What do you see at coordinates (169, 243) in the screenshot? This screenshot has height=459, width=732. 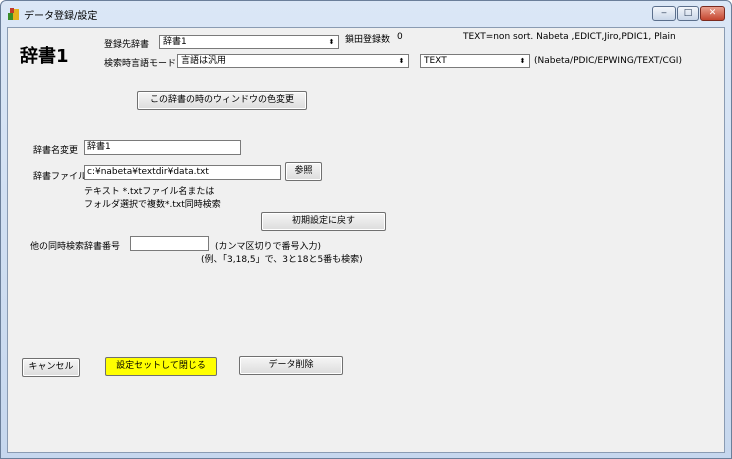 I see `other-dicts-input` at bounding box center [169, 243].